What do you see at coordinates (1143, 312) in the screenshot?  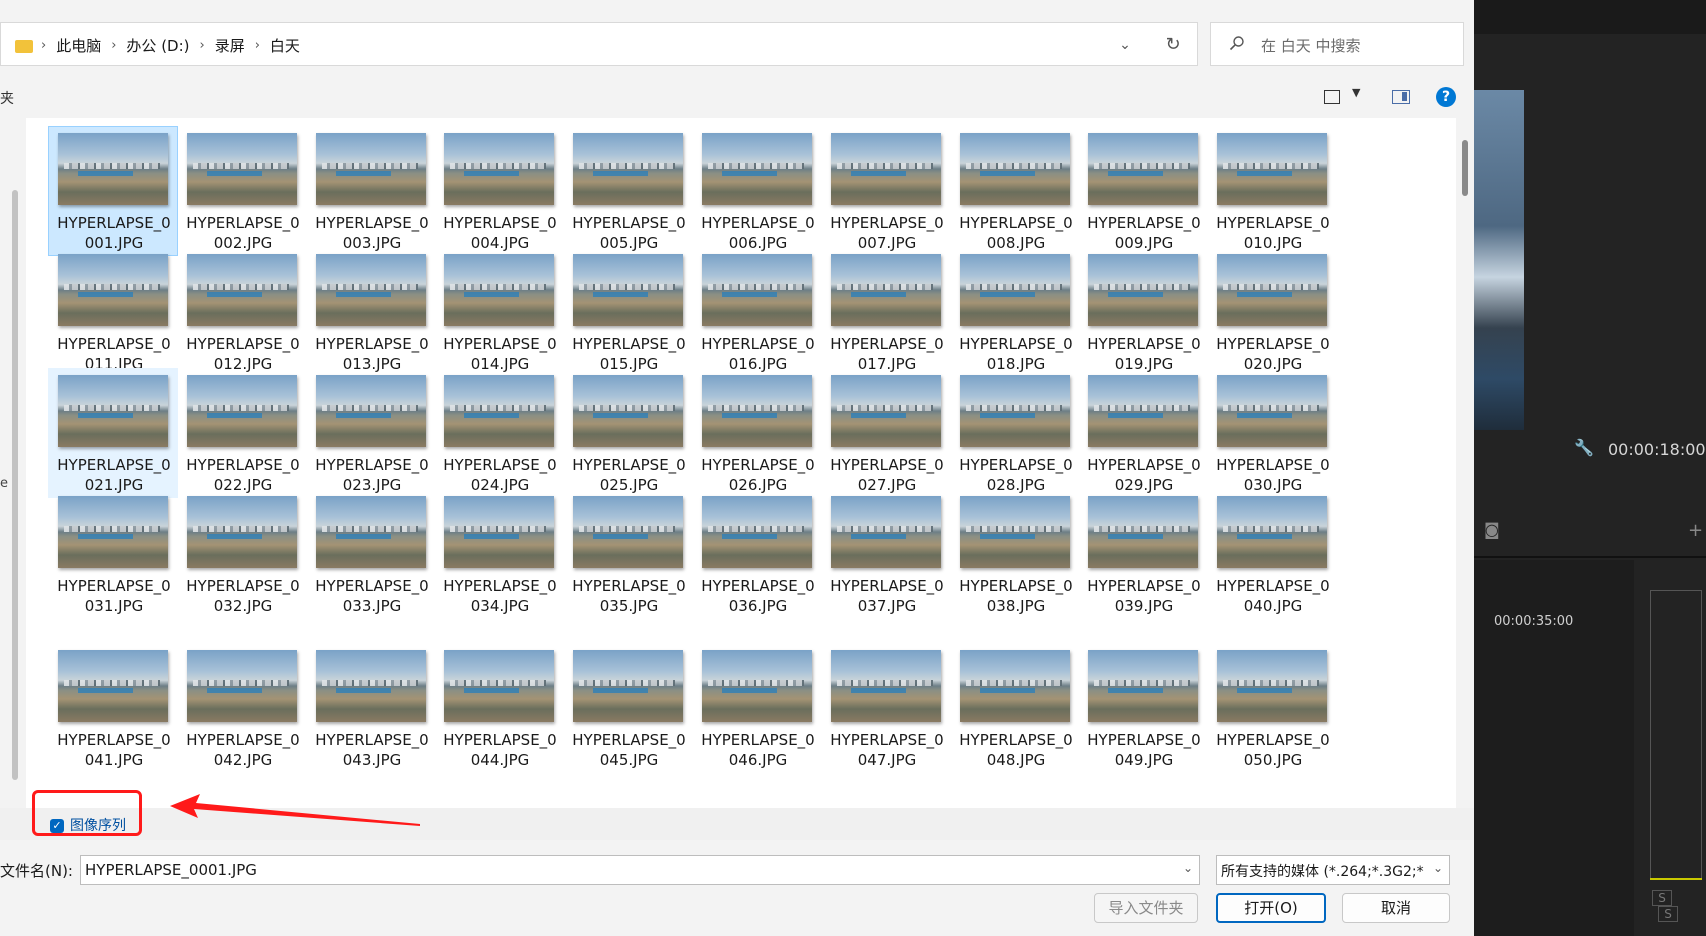 I see `file-item: HYPERLAPSE_0 019.JPG` at bounding box center [1143, 312].